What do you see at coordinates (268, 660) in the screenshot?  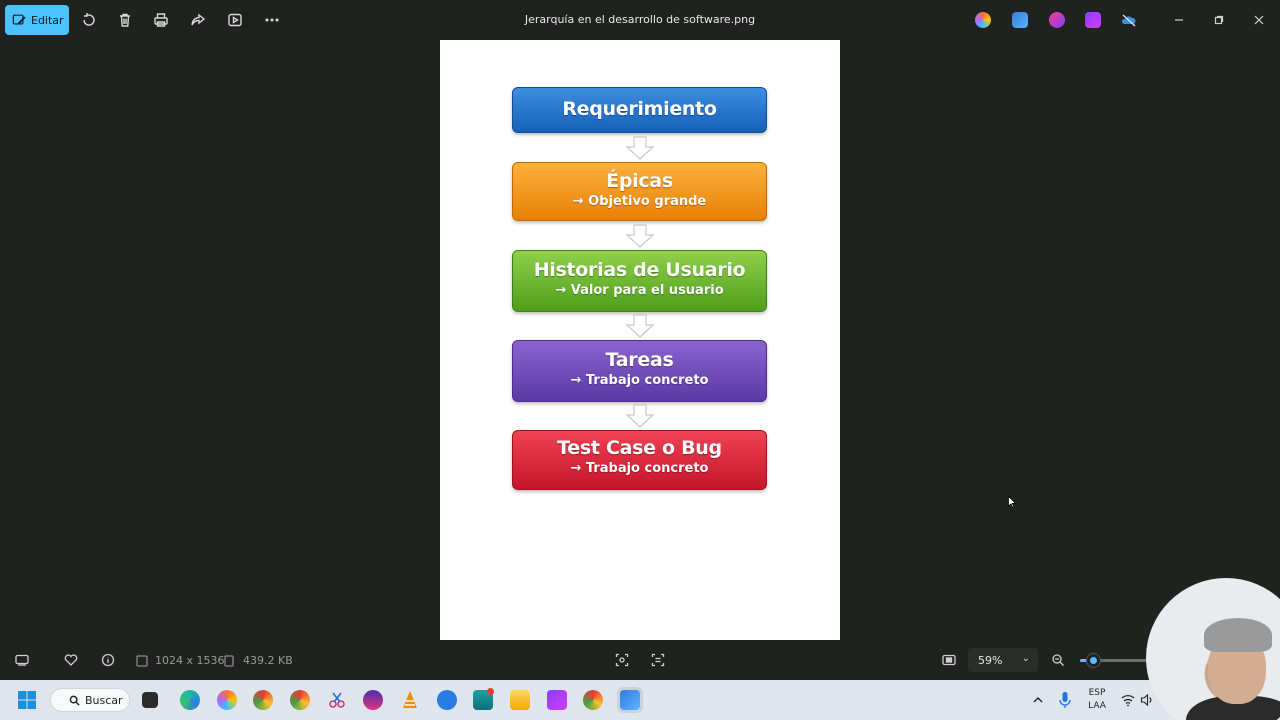 I see `file-size: 439.2 KB` at bounding box center [268, 660].